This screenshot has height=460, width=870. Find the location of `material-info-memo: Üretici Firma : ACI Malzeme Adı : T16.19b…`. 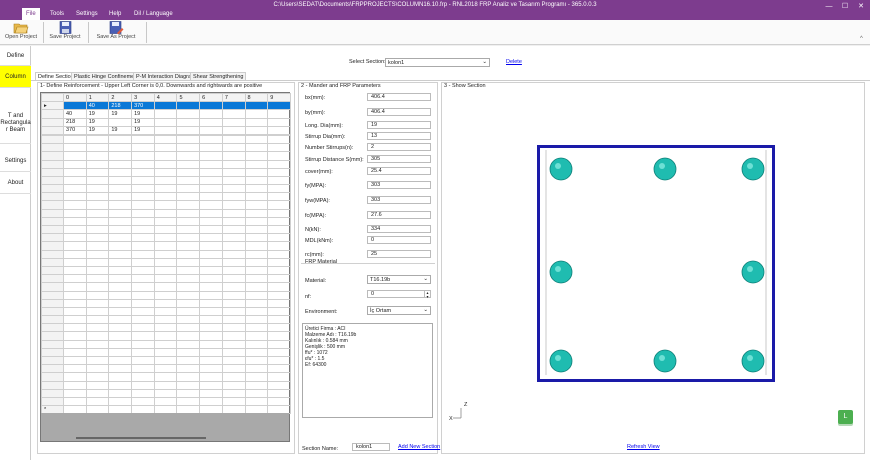

material-info-memo: Üretici Firma : ACI Malzeme Adı : T16.19b… is located at coordinates (367, 370).